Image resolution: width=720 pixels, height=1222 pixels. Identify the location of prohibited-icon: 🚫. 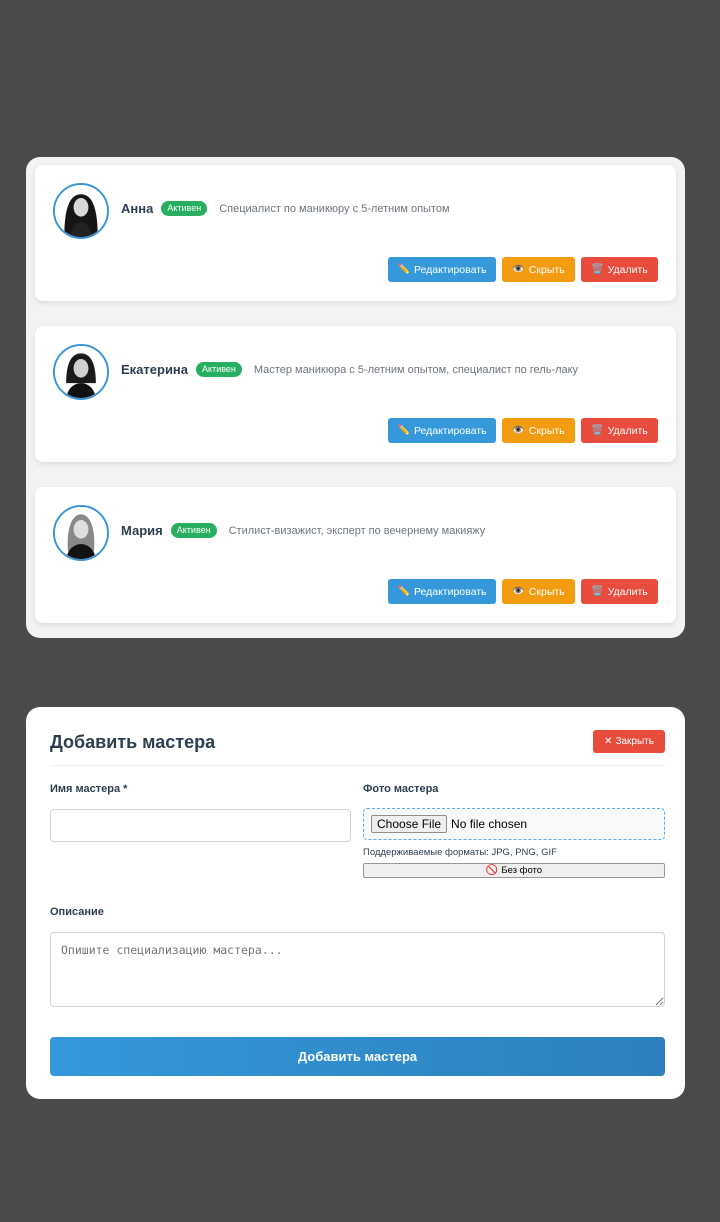
(492, 870).